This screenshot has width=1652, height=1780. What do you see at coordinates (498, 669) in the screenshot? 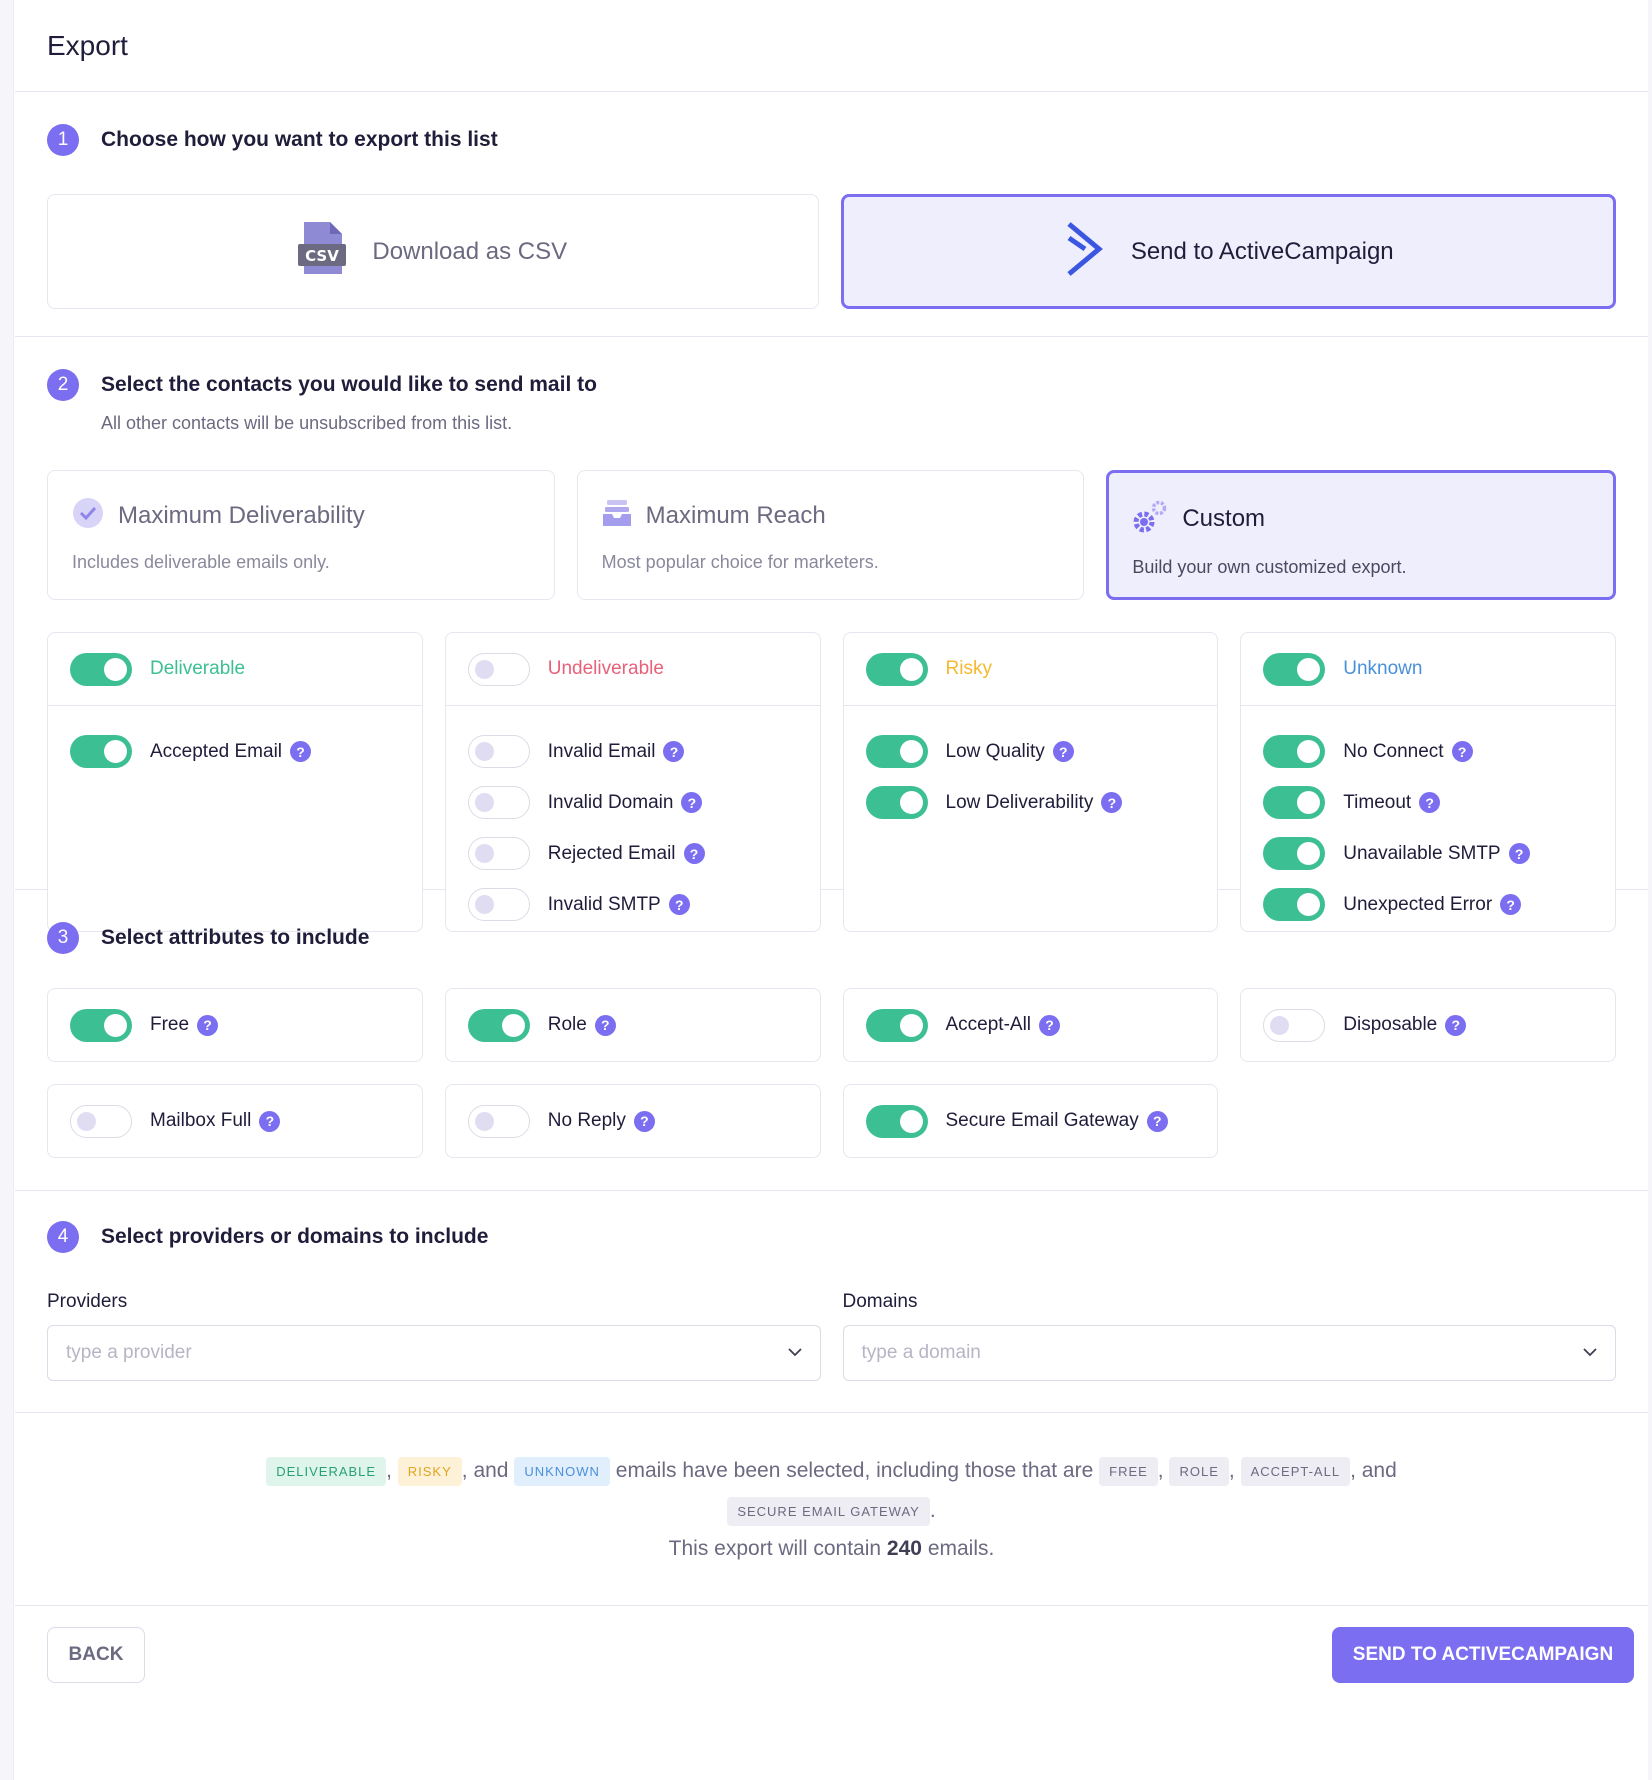
I see `toggle-undeliverable` at bounding box center [498, 669].